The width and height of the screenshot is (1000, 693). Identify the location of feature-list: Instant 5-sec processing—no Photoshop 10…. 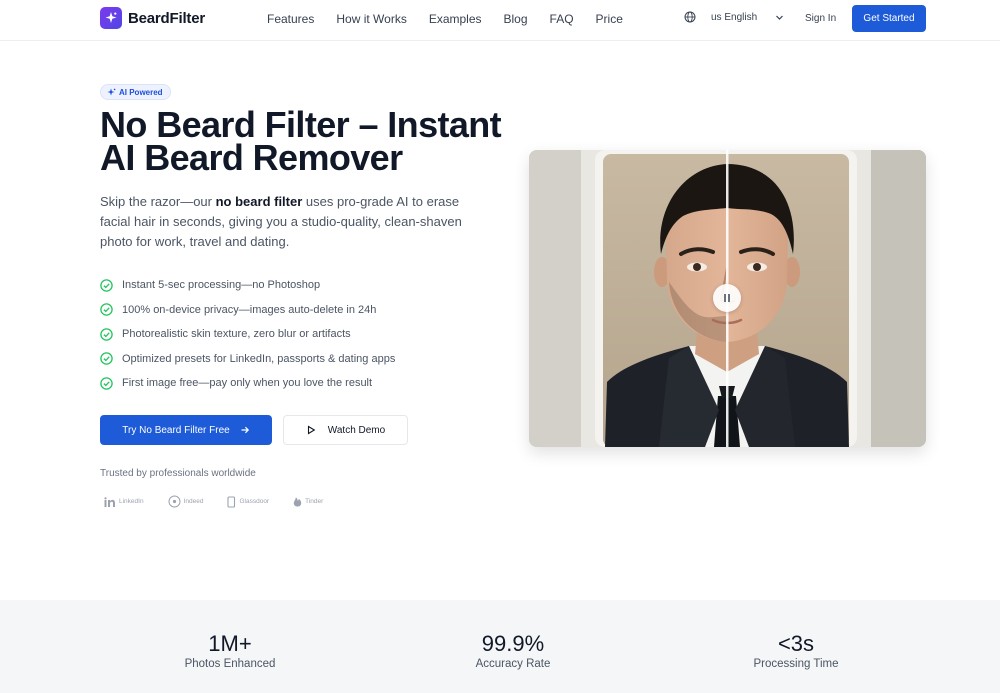
(247, 334).